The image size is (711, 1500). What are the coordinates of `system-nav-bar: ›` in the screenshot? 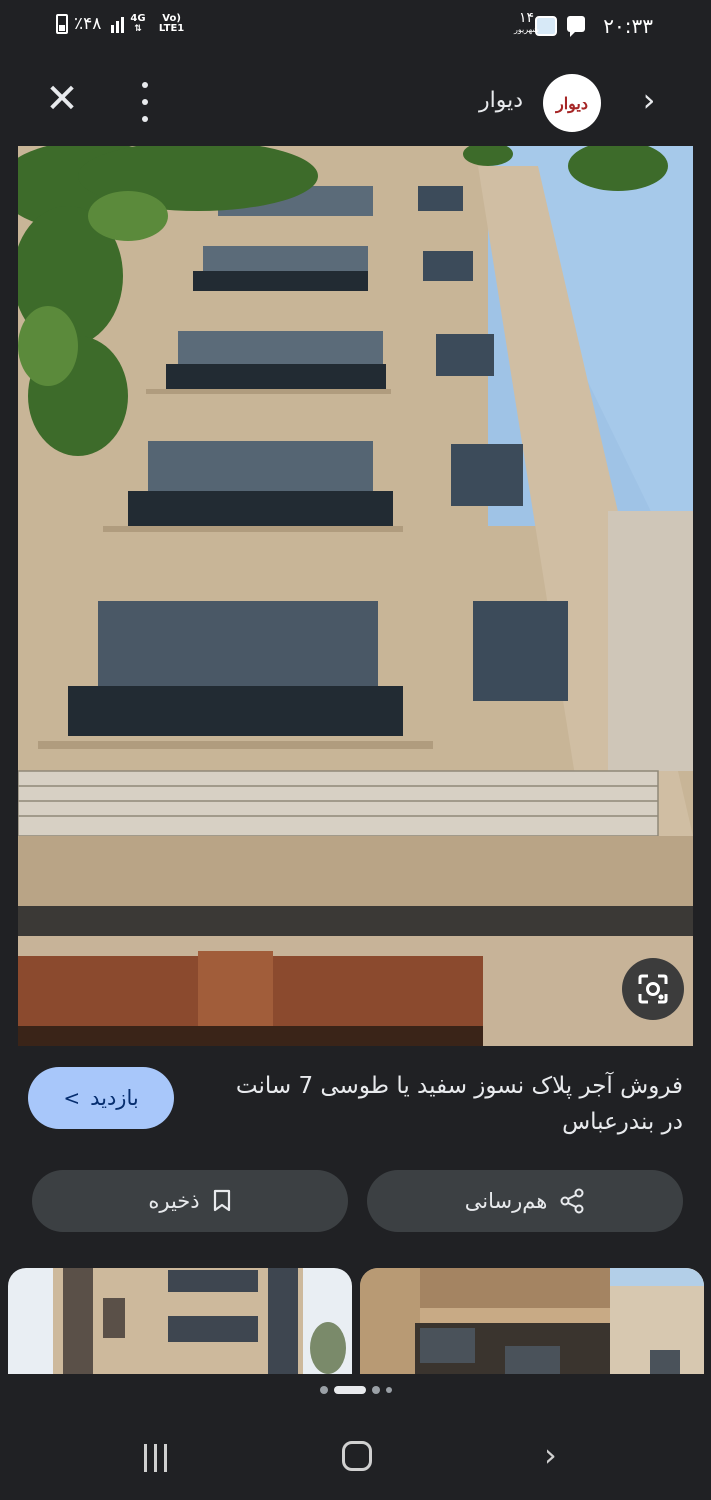 It's located at (355, 1460).